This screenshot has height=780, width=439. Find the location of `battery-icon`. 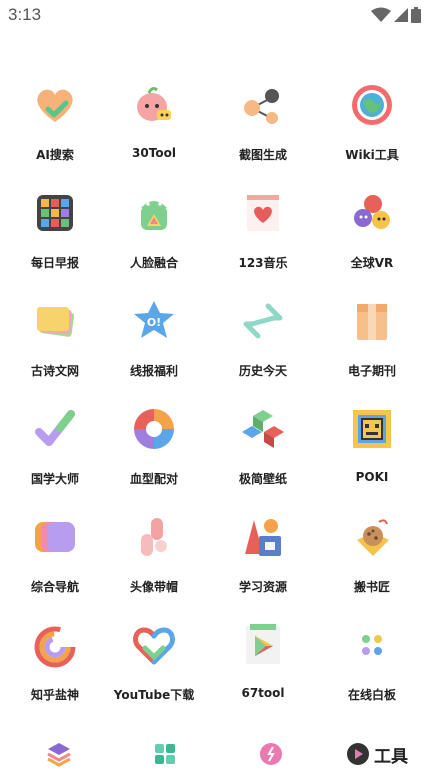

battery-icon is located at coordinates (416, 15).